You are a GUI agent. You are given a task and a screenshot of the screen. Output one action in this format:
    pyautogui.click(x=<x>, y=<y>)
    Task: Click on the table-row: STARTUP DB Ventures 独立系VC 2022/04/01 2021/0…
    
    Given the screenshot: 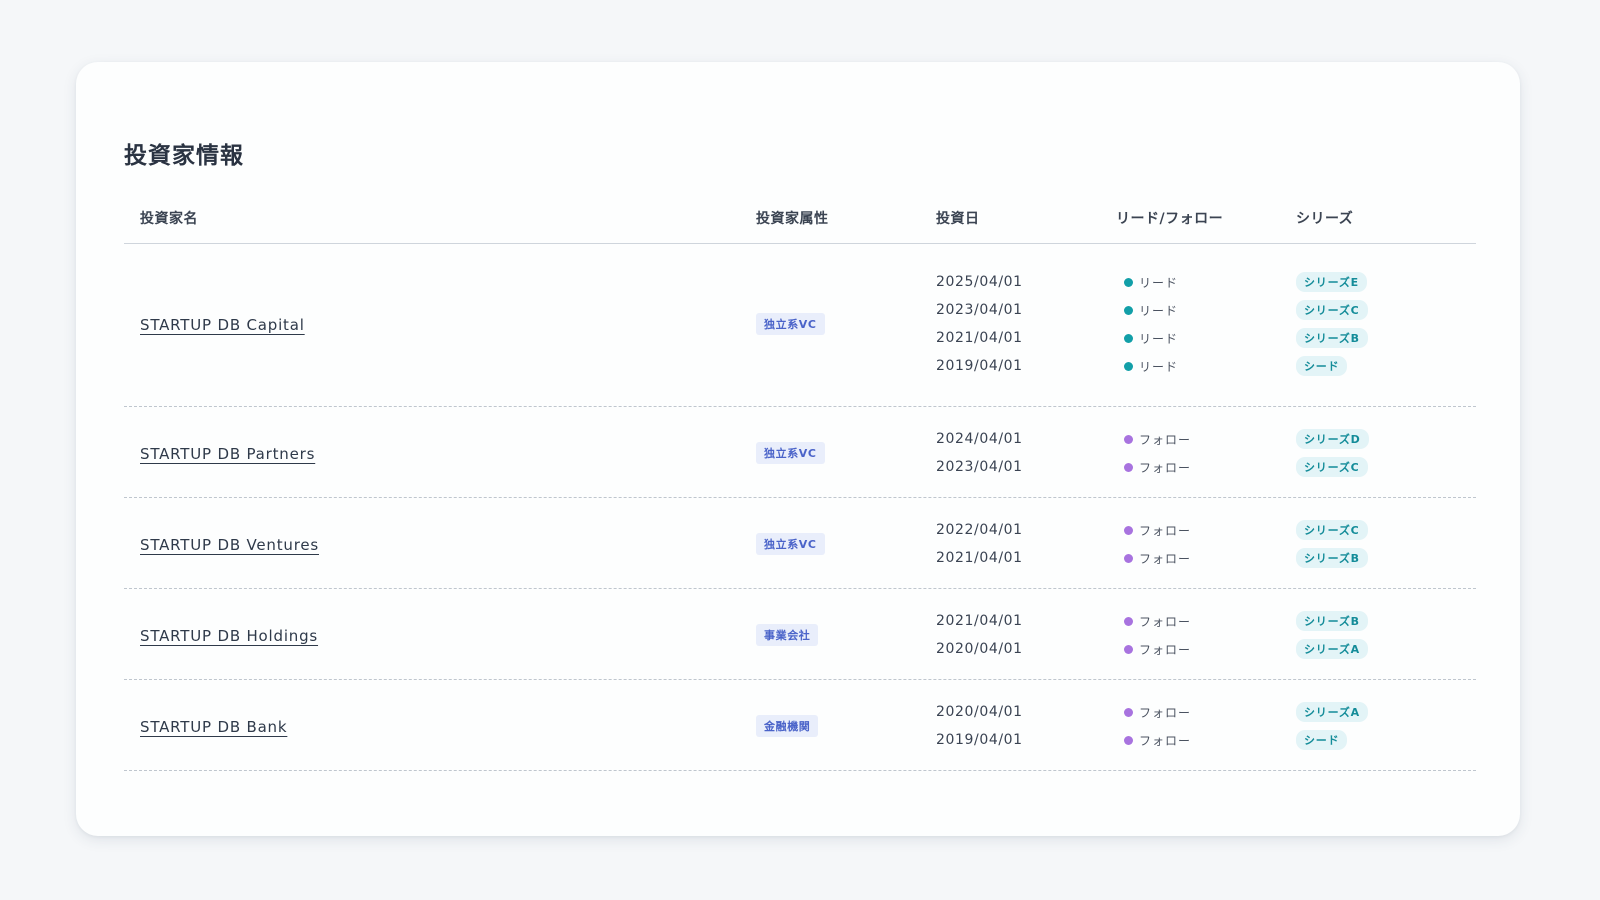 What is the action you would take?
    pyautogui.click(x=800, y=543)
    